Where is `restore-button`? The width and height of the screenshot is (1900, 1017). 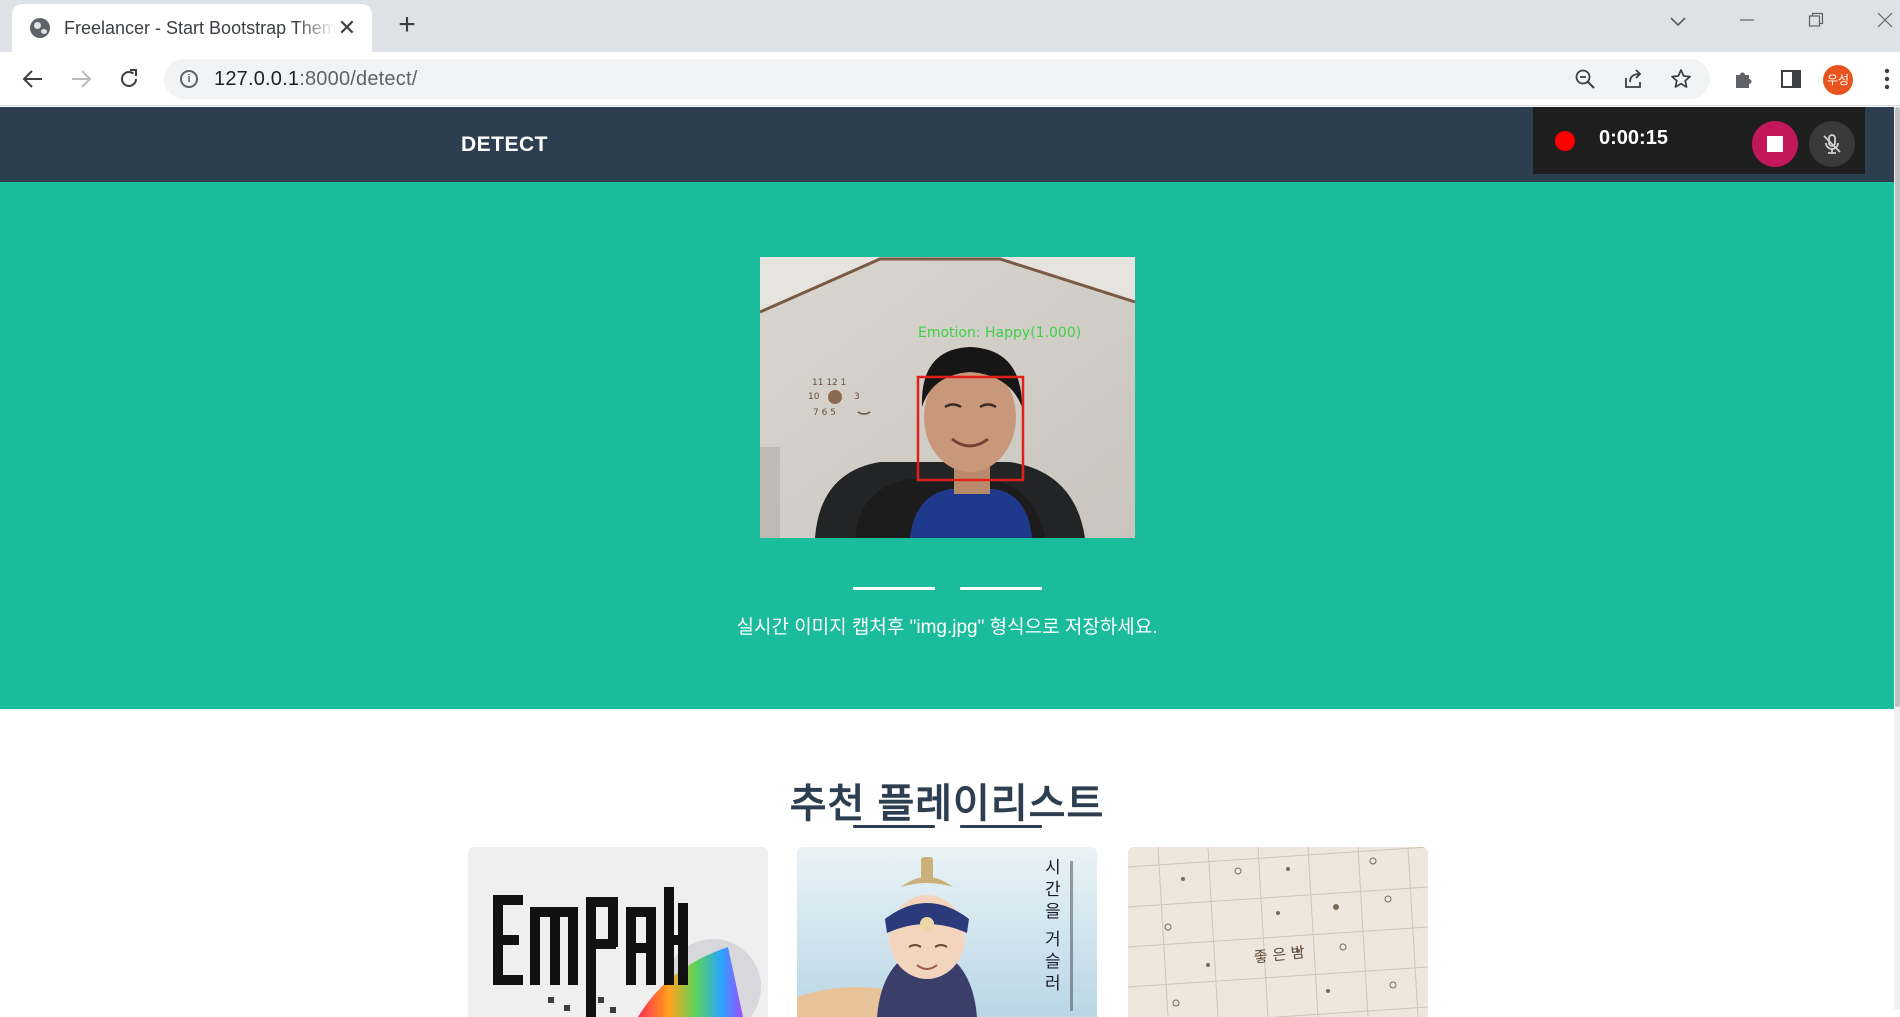
restore-button is located at coordinates (1816, 22).